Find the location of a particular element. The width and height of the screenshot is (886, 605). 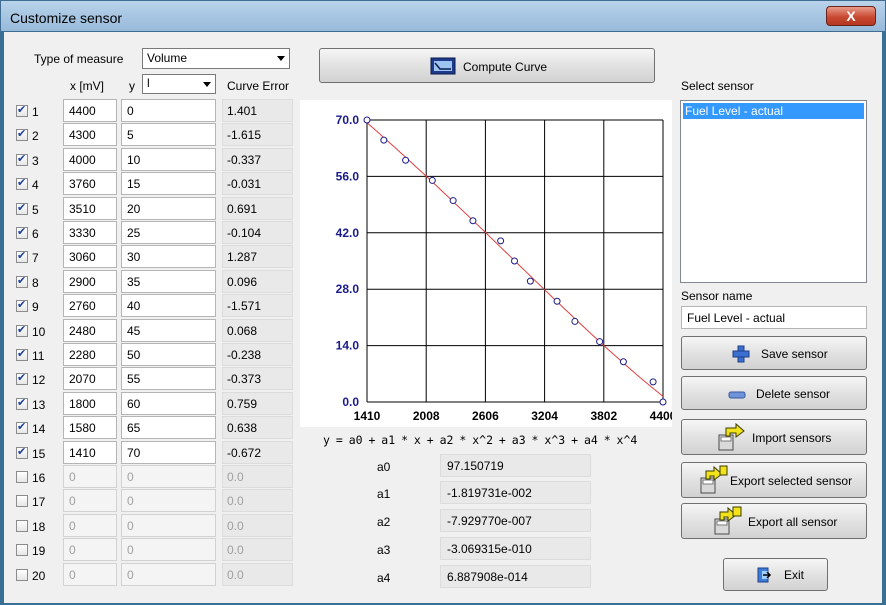

y-unit-select: l is located at coordinates (179, 84).